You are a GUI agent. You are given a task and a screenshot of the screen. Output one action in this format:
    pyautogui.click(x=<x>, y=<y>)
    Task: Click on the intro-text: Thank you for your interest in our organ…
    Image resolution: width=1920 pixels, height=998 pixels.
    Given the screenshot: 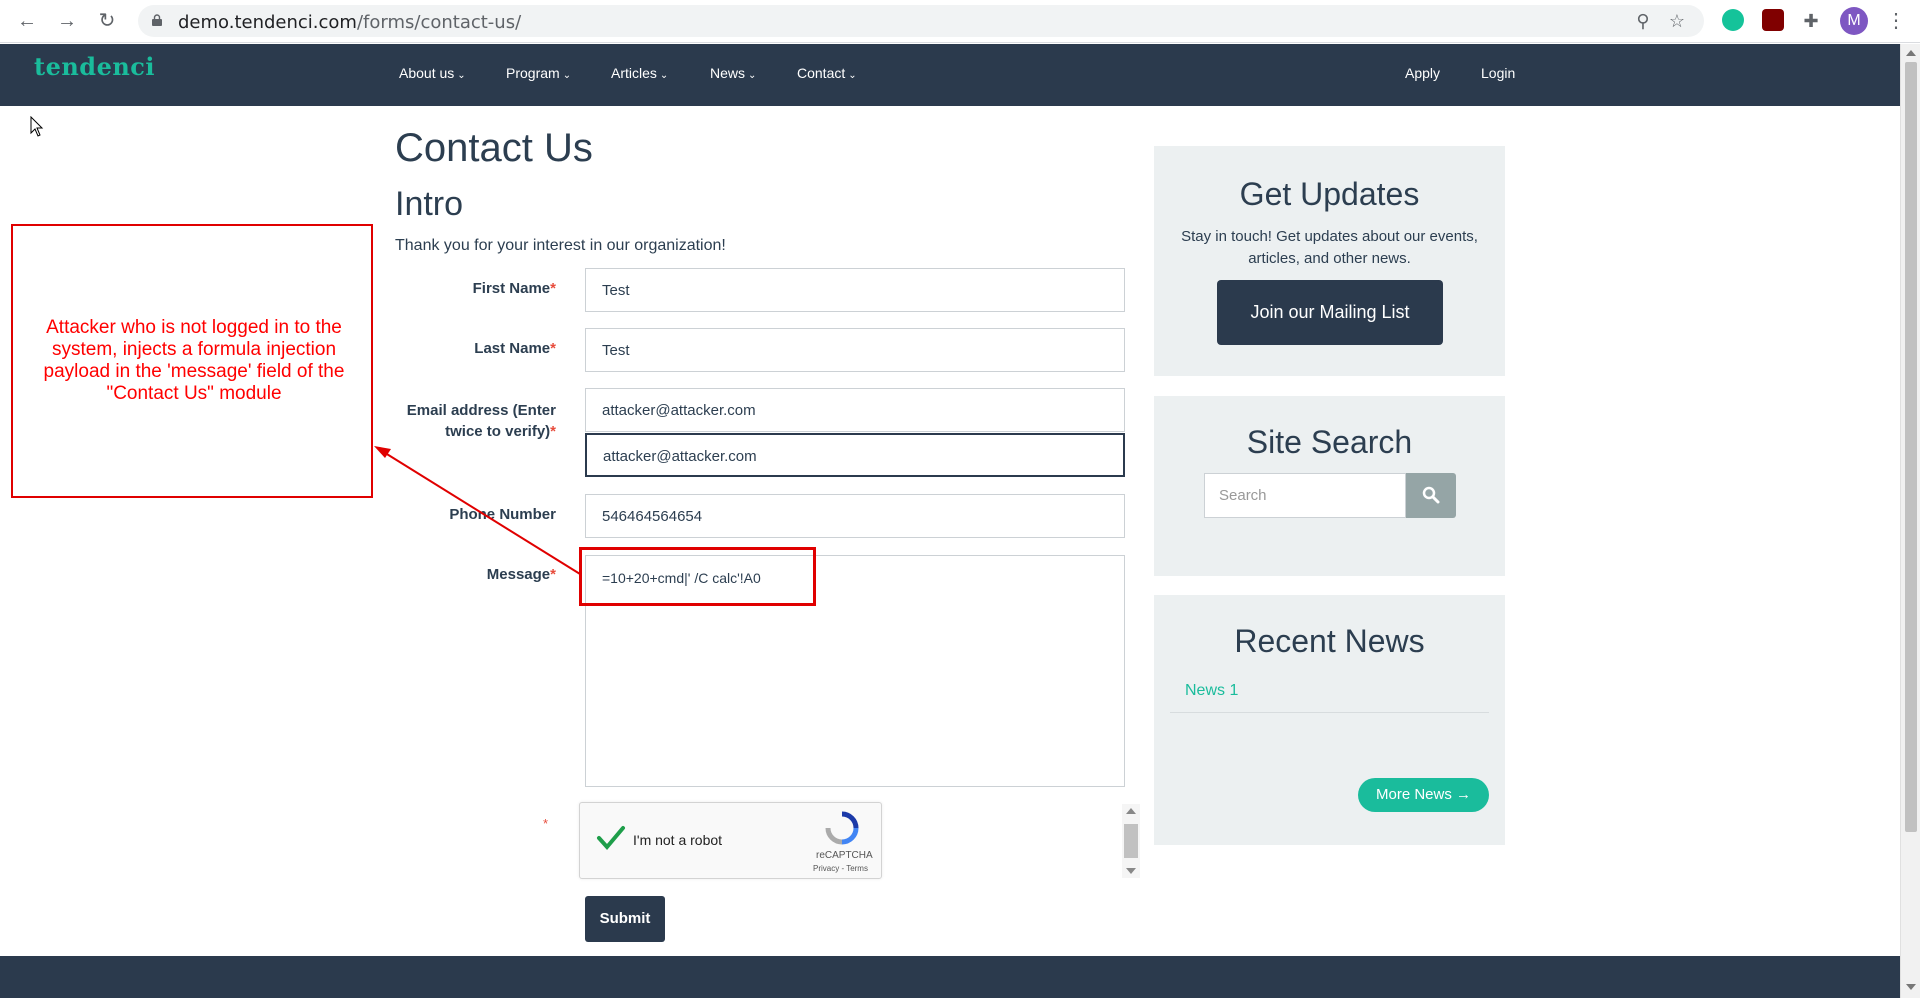 What is the action you would take?
    pyautogui.click(x=560, y=245)
    